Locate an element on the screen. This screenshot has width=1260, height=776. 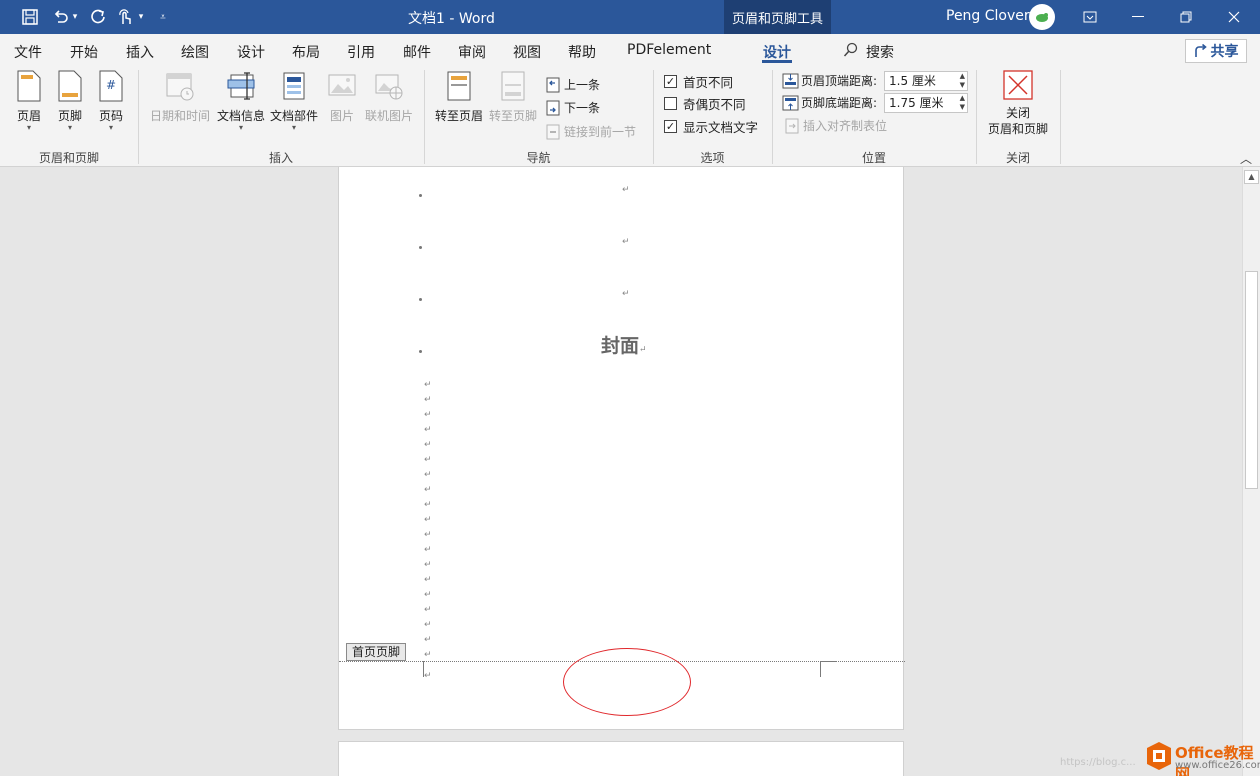
checkbox-checked-icon: ✓ is located at coordinates (670, 126).